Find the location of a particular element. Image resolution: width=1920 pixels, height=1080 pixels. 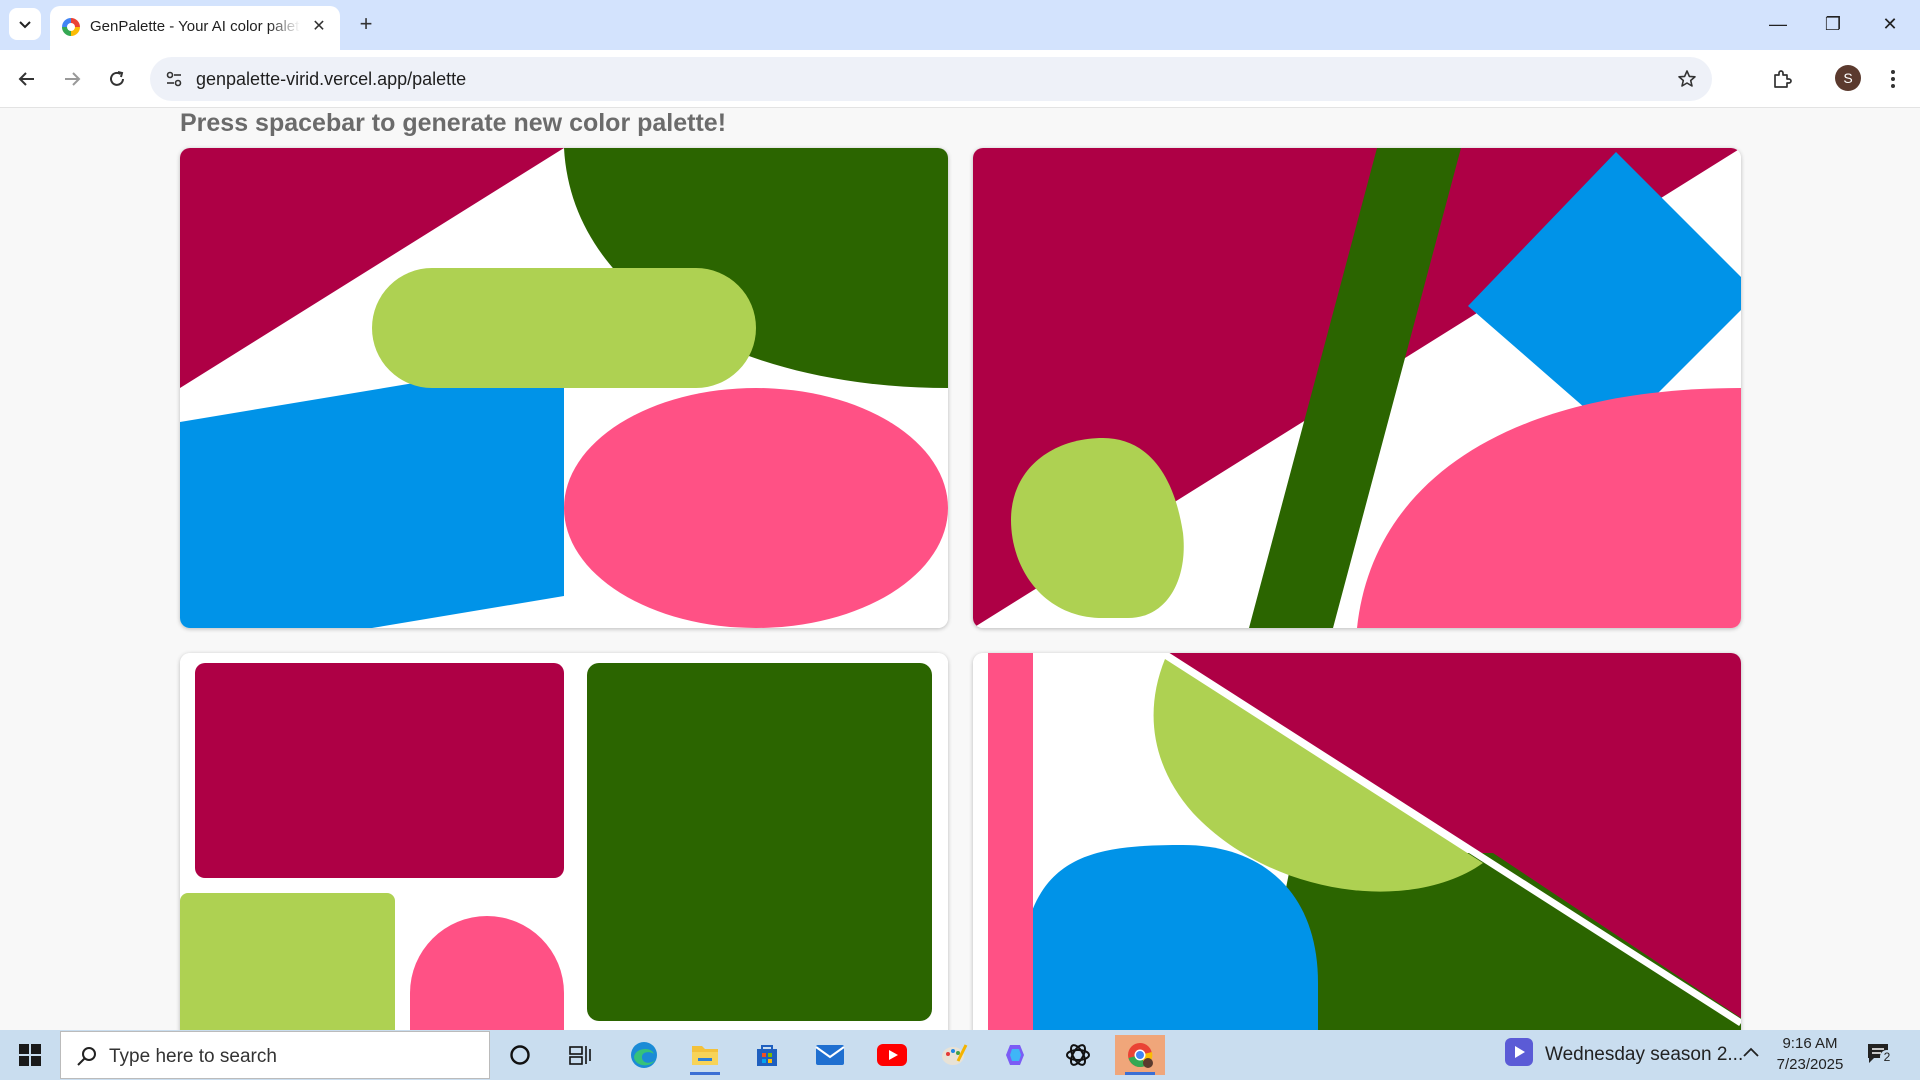

windows-logo-icon is located at coordinates (30, 1055).